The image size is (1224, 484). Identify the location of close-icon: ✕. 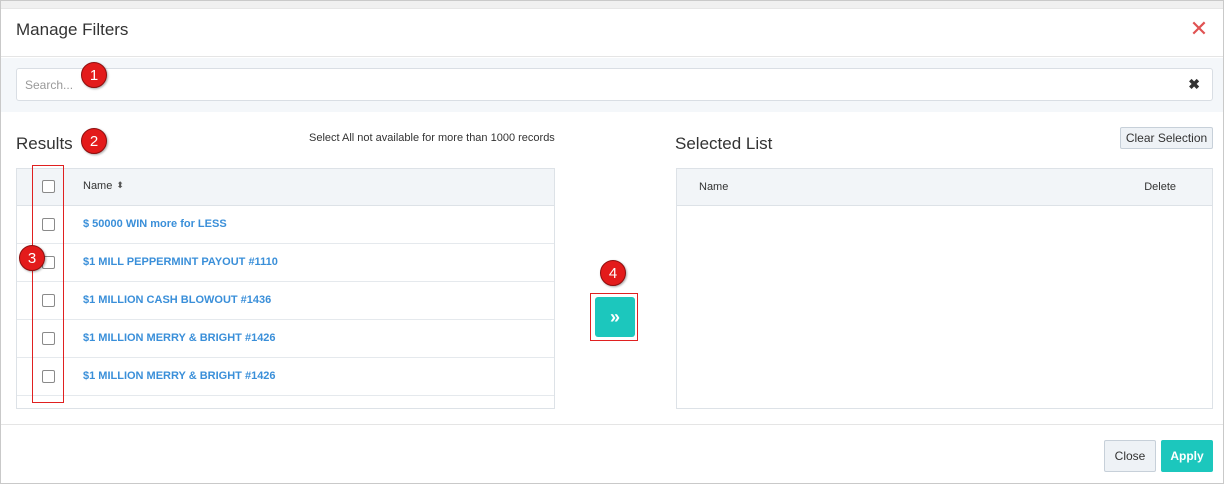
(1199, 29).